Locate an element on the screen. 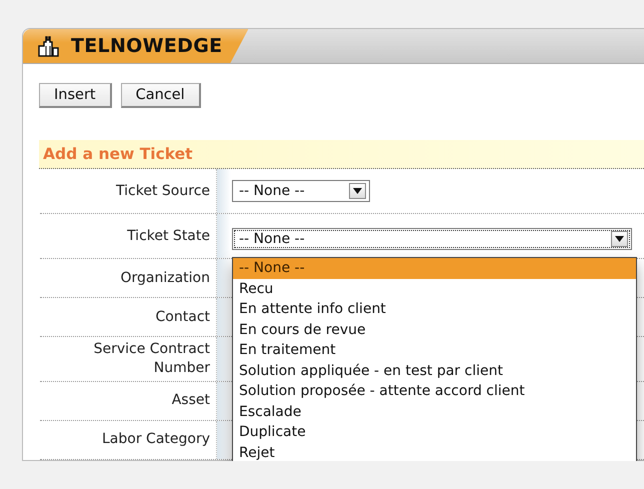  menu-option: Recu is located at coordinates (434, 288).